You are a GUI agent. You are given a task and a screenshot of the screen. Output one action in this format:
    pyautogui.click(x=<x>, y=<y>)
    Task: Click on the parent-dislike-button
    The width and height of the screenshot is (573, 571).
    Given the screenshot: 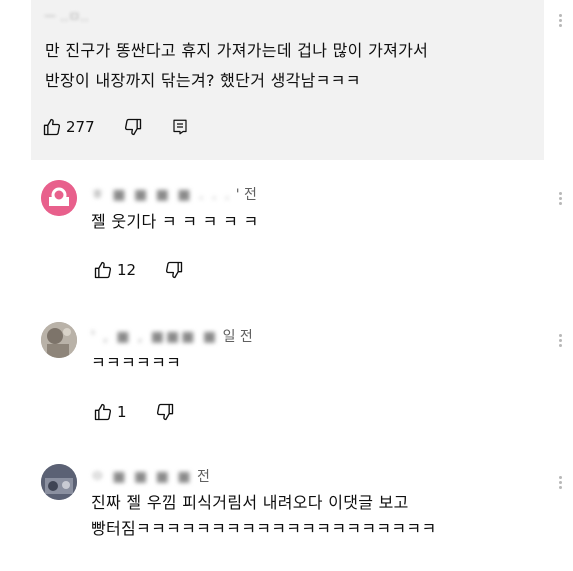 What is the action you would take?
    pyautogui.click(x=133, y=127)
    